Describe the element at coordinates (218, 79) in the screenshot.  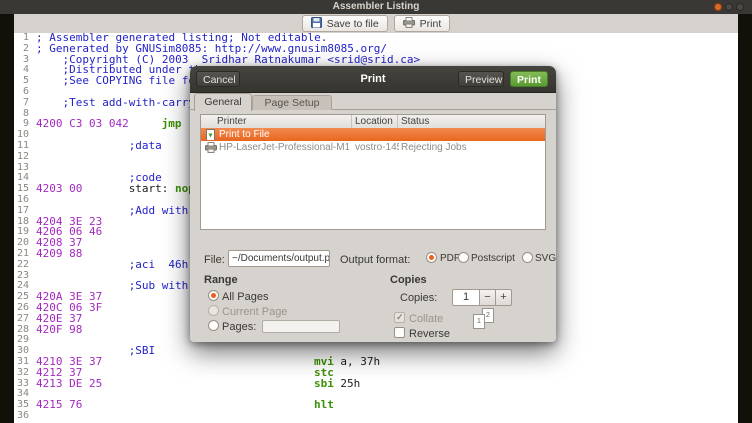
I see `cancel-button: Cancel` at that location.